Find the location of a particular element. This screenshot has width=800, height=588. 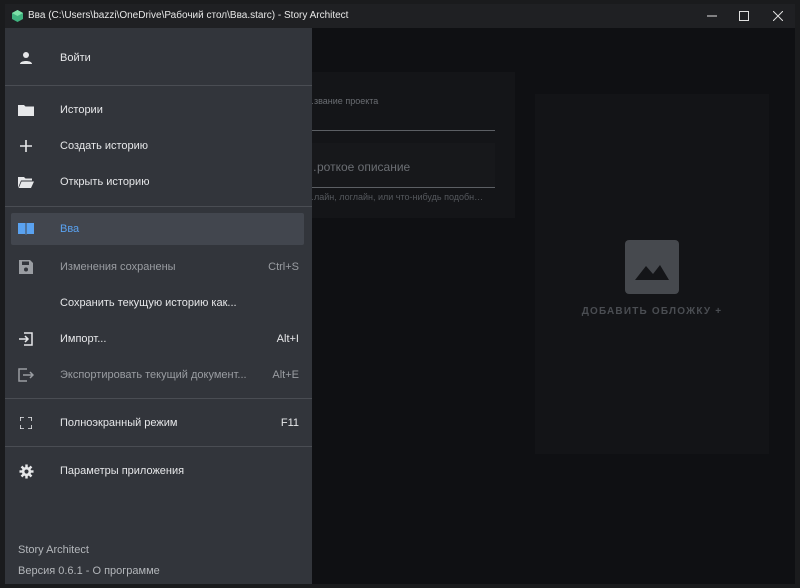

folder-open-icon is located at coordinates (26, 182).